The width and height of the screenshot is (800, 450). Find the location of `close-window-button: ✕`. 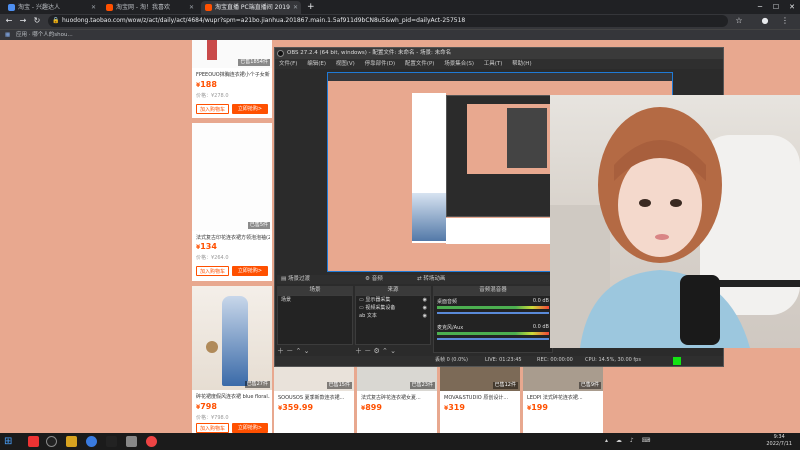

close-window-button: ✕ is located at coordinates (792, 7).